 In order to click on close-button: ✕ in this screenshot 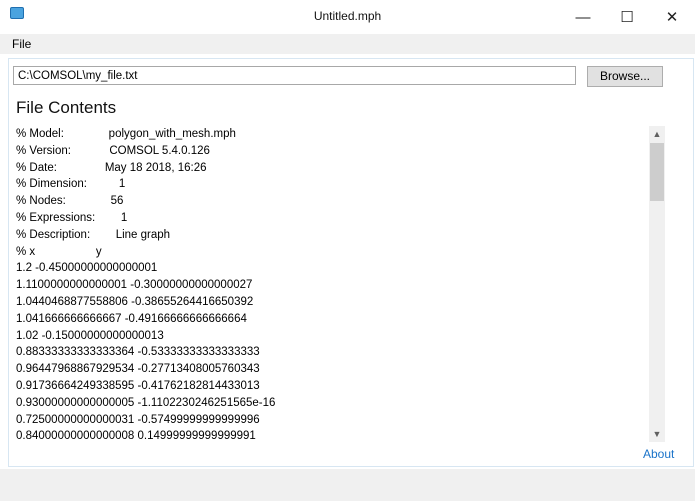, I will do `click(672, 17)`.